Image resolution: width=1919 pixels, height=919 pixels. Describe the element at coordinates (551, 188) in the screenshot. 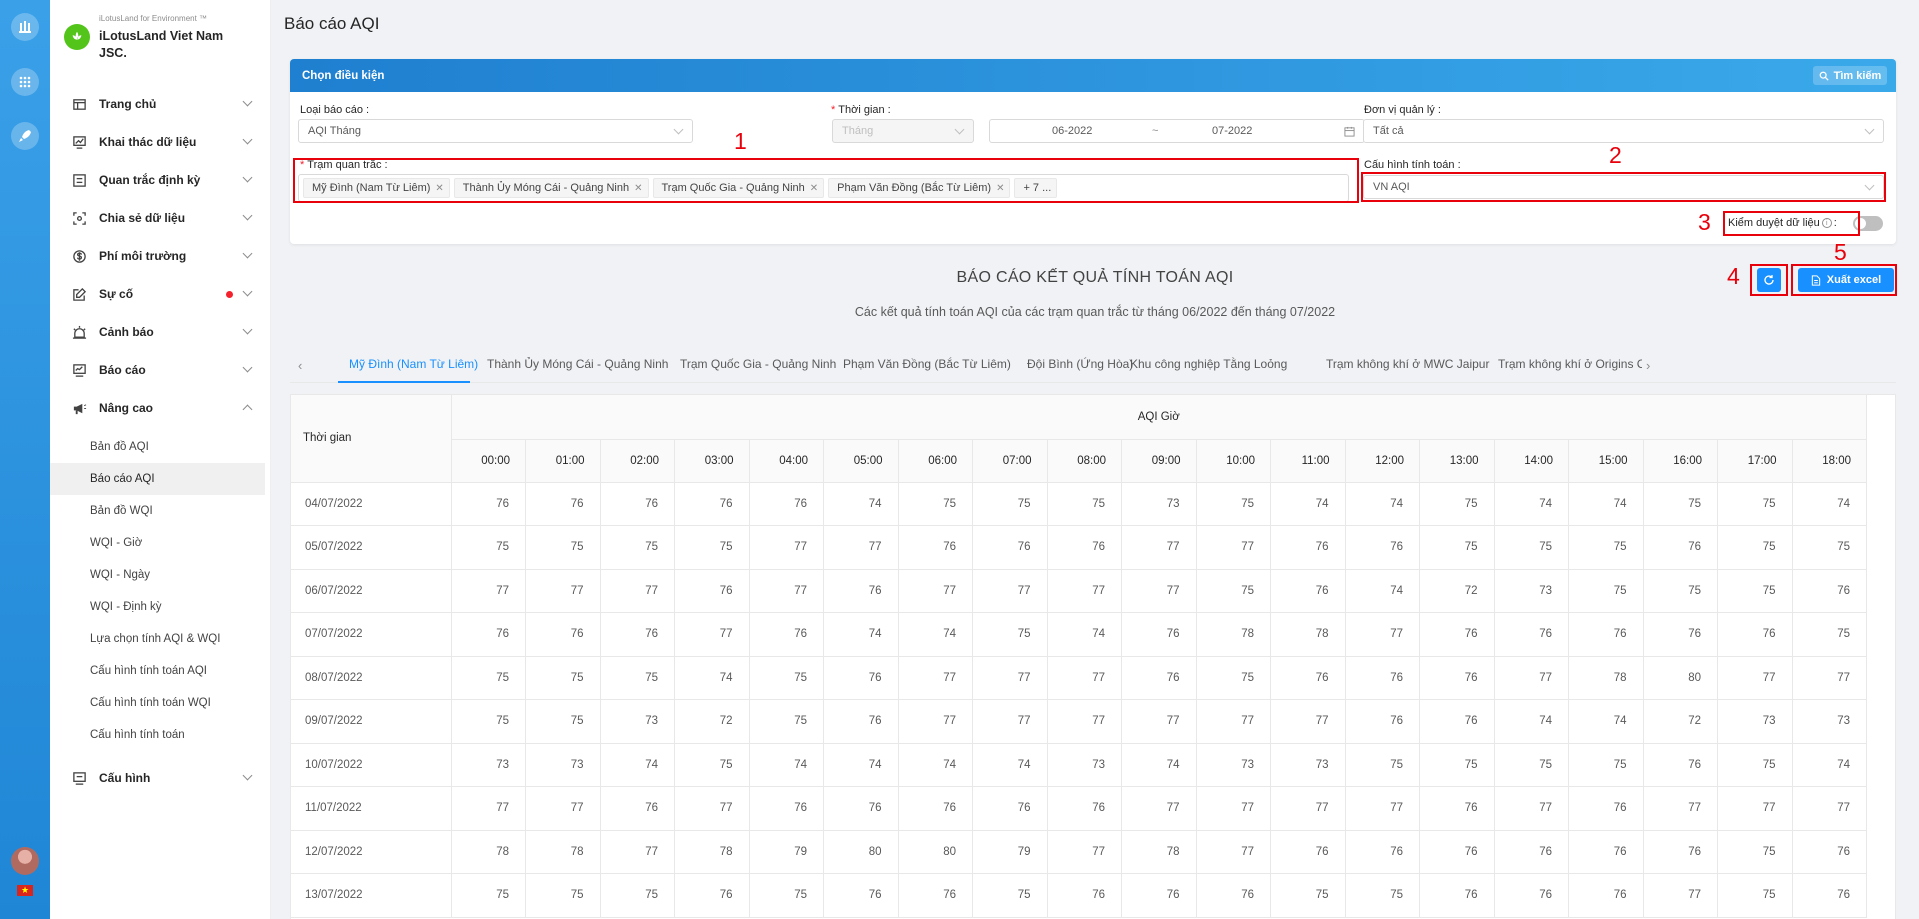

I see `station-tag: Thành Ủy Móng Cái - Quảng Ninh ✕` at that location.